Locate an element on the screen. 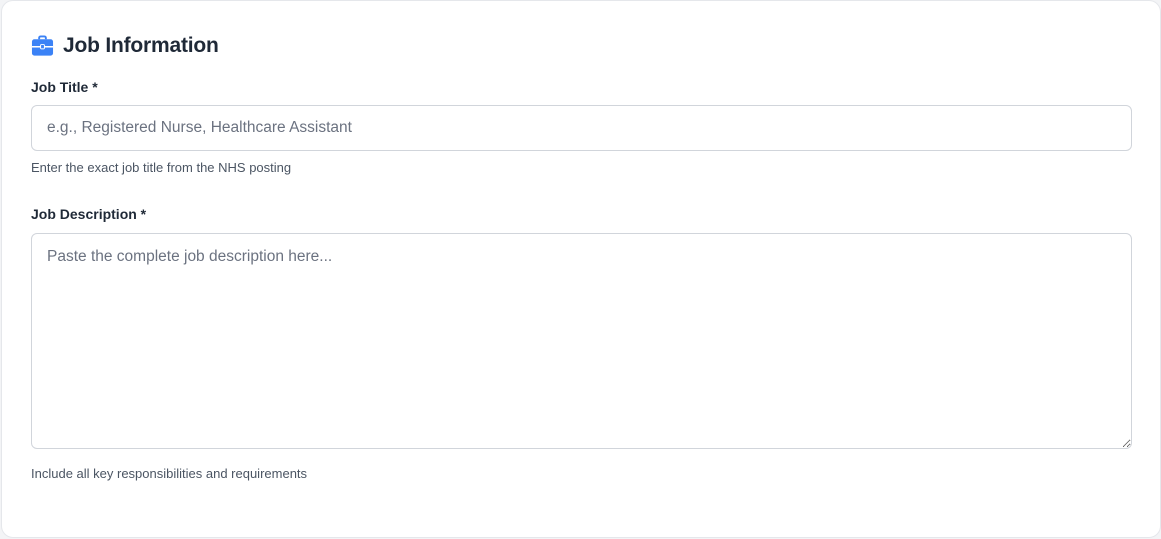  job-title-input is located at coordinates (581, 128).